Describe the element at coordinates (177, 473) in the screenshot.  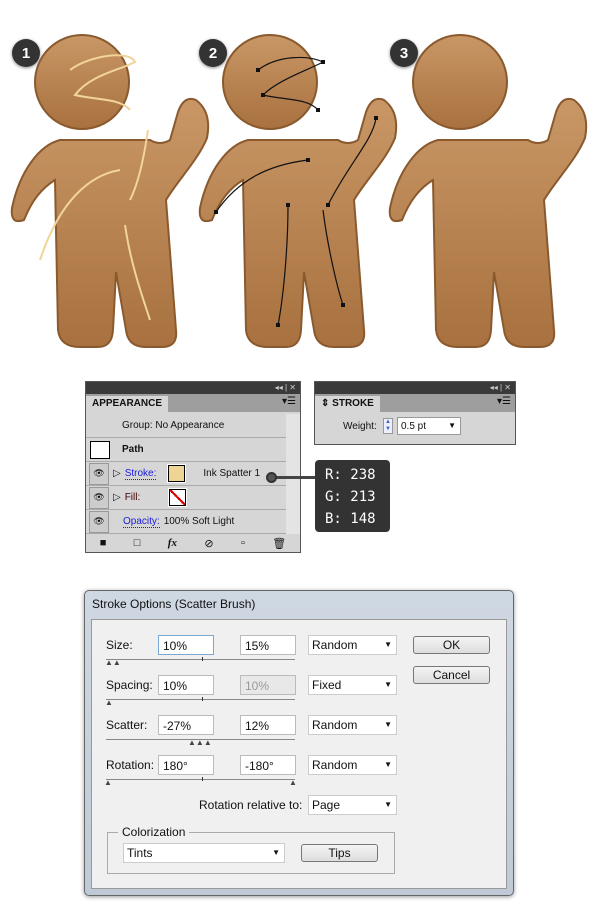
I see `stroke-swatch` at that location.